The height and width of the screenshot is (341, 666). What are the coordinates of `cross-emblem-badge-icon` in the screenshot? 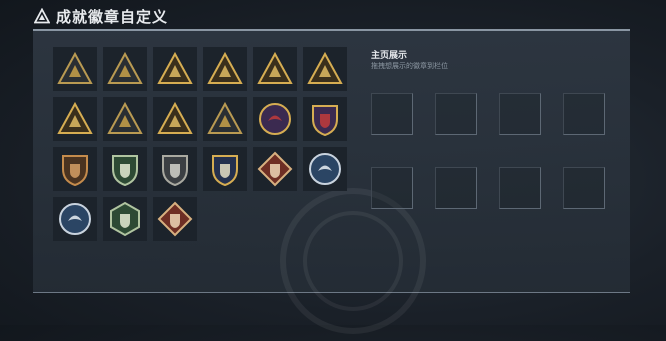 It's located at (275, 119).